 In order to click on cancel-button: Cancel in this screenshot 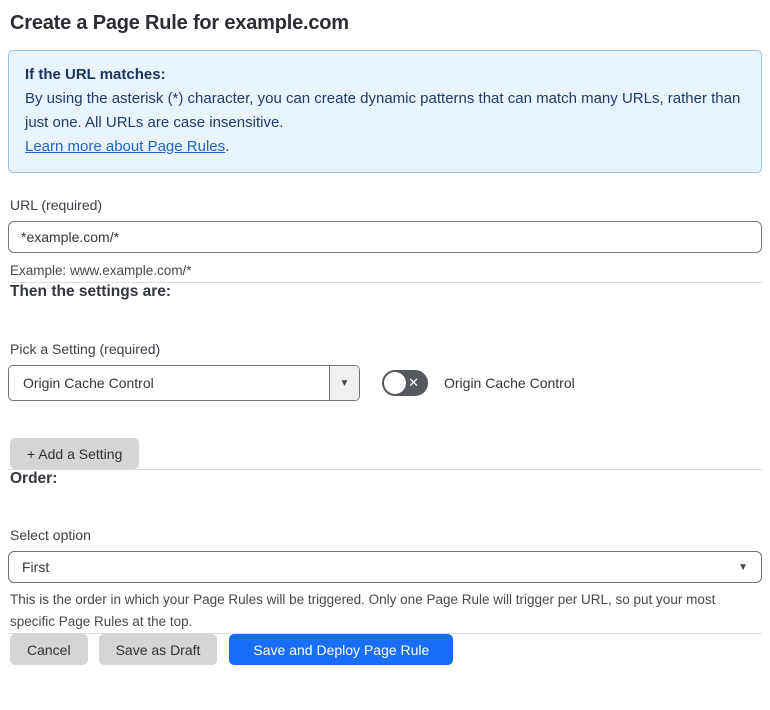, I will do `click(49, 649)`.